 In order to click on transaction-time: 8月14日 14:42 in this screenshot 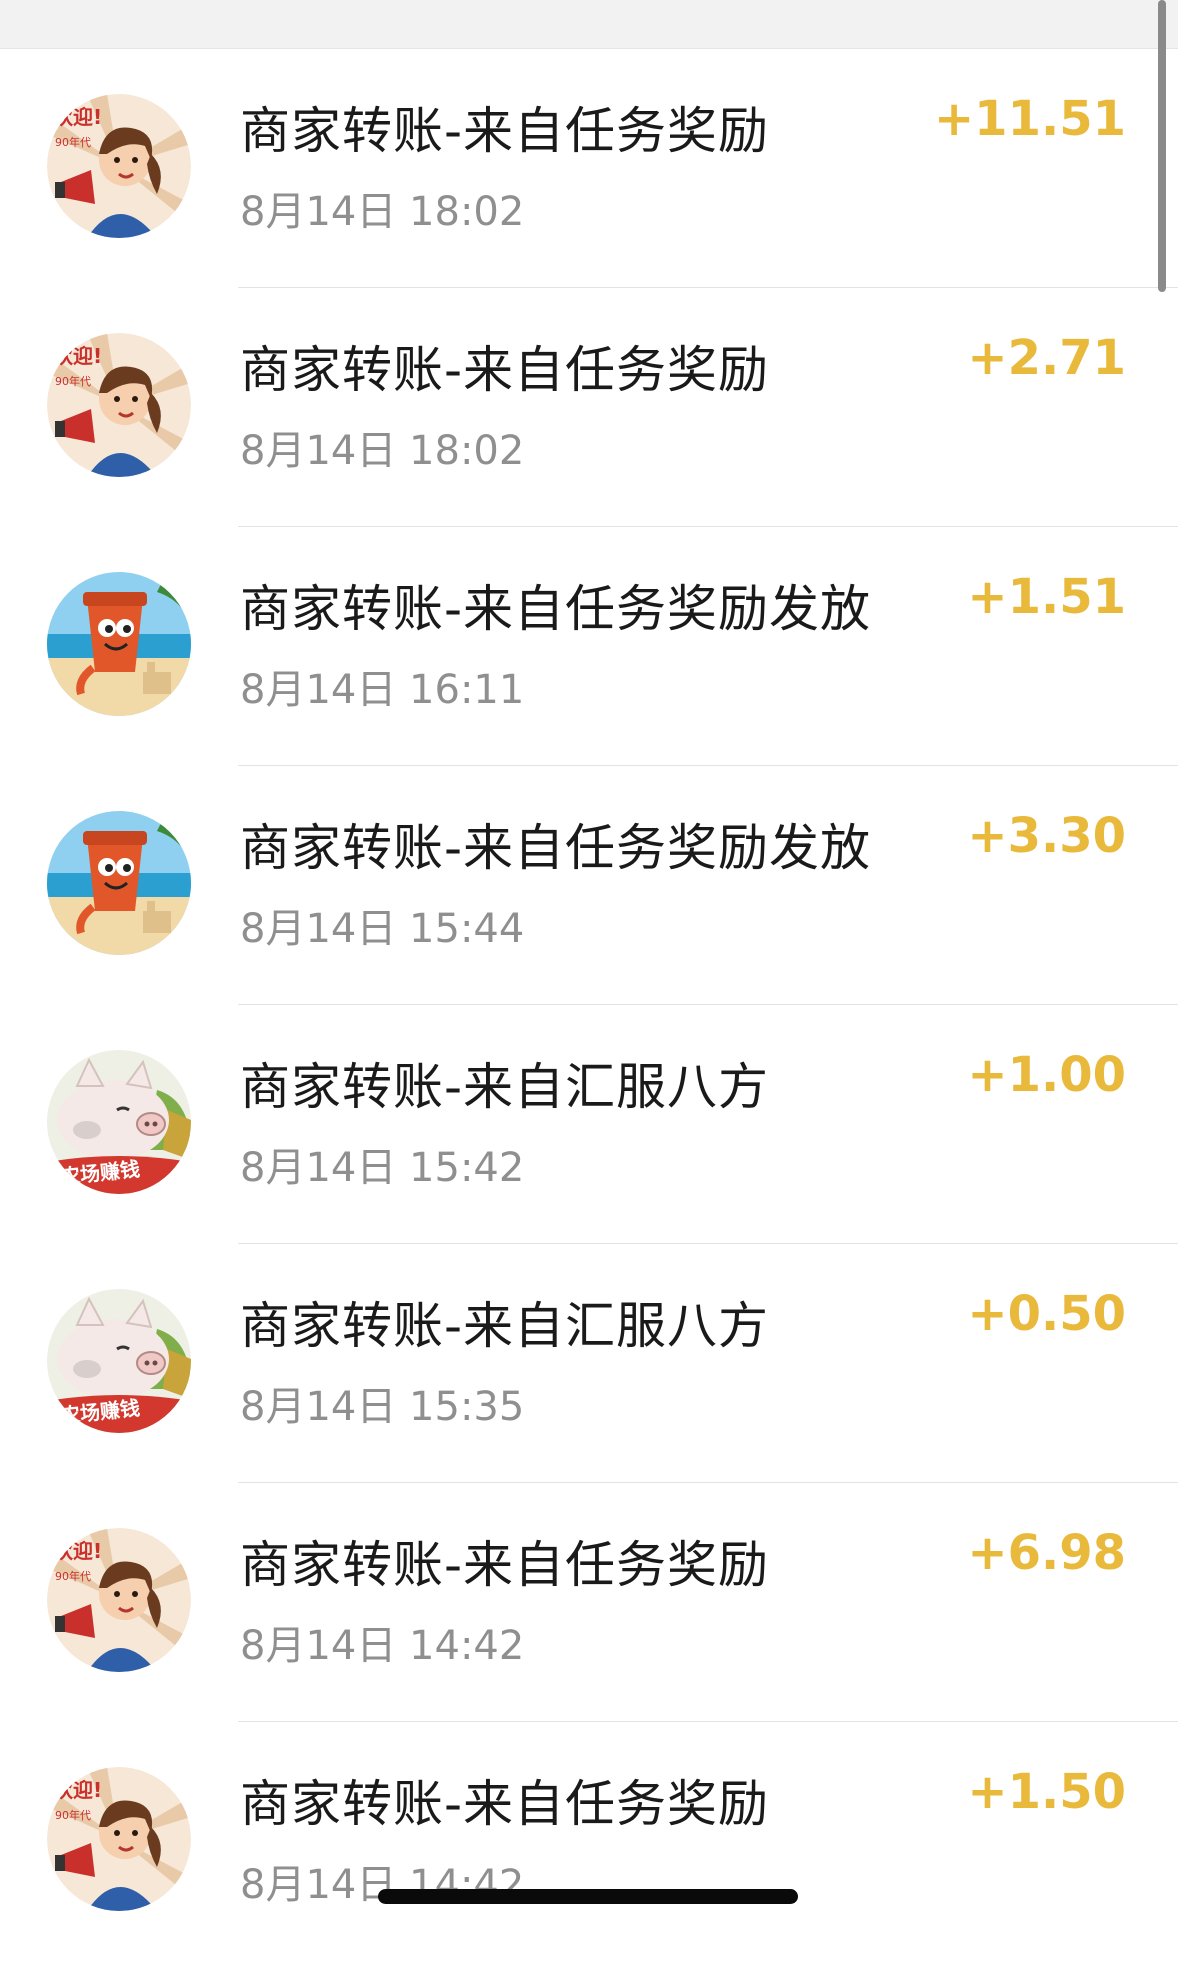, I will do `click(382, 1646)`.